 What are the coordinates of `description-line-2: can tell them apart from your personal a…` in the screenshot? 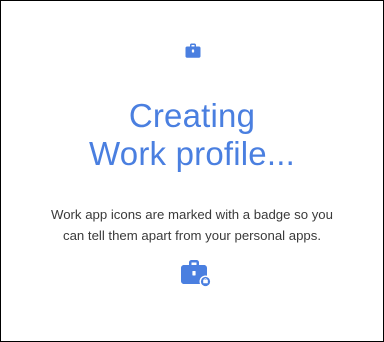 It's located at (192, 235).